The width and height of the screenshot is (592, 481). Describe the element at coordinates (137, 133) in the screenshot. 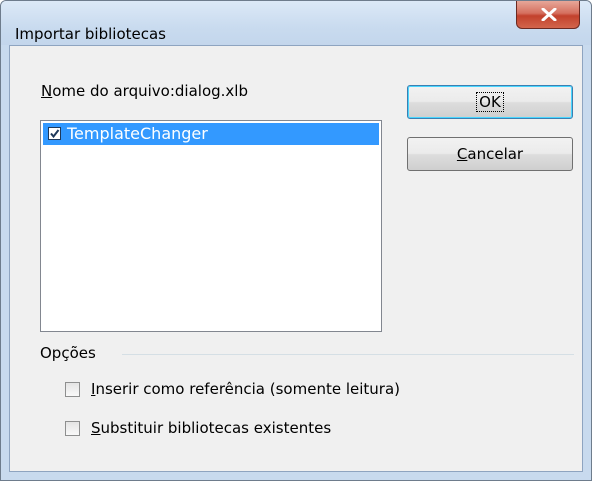

I see `library-name: TemplateChanger` at that location.